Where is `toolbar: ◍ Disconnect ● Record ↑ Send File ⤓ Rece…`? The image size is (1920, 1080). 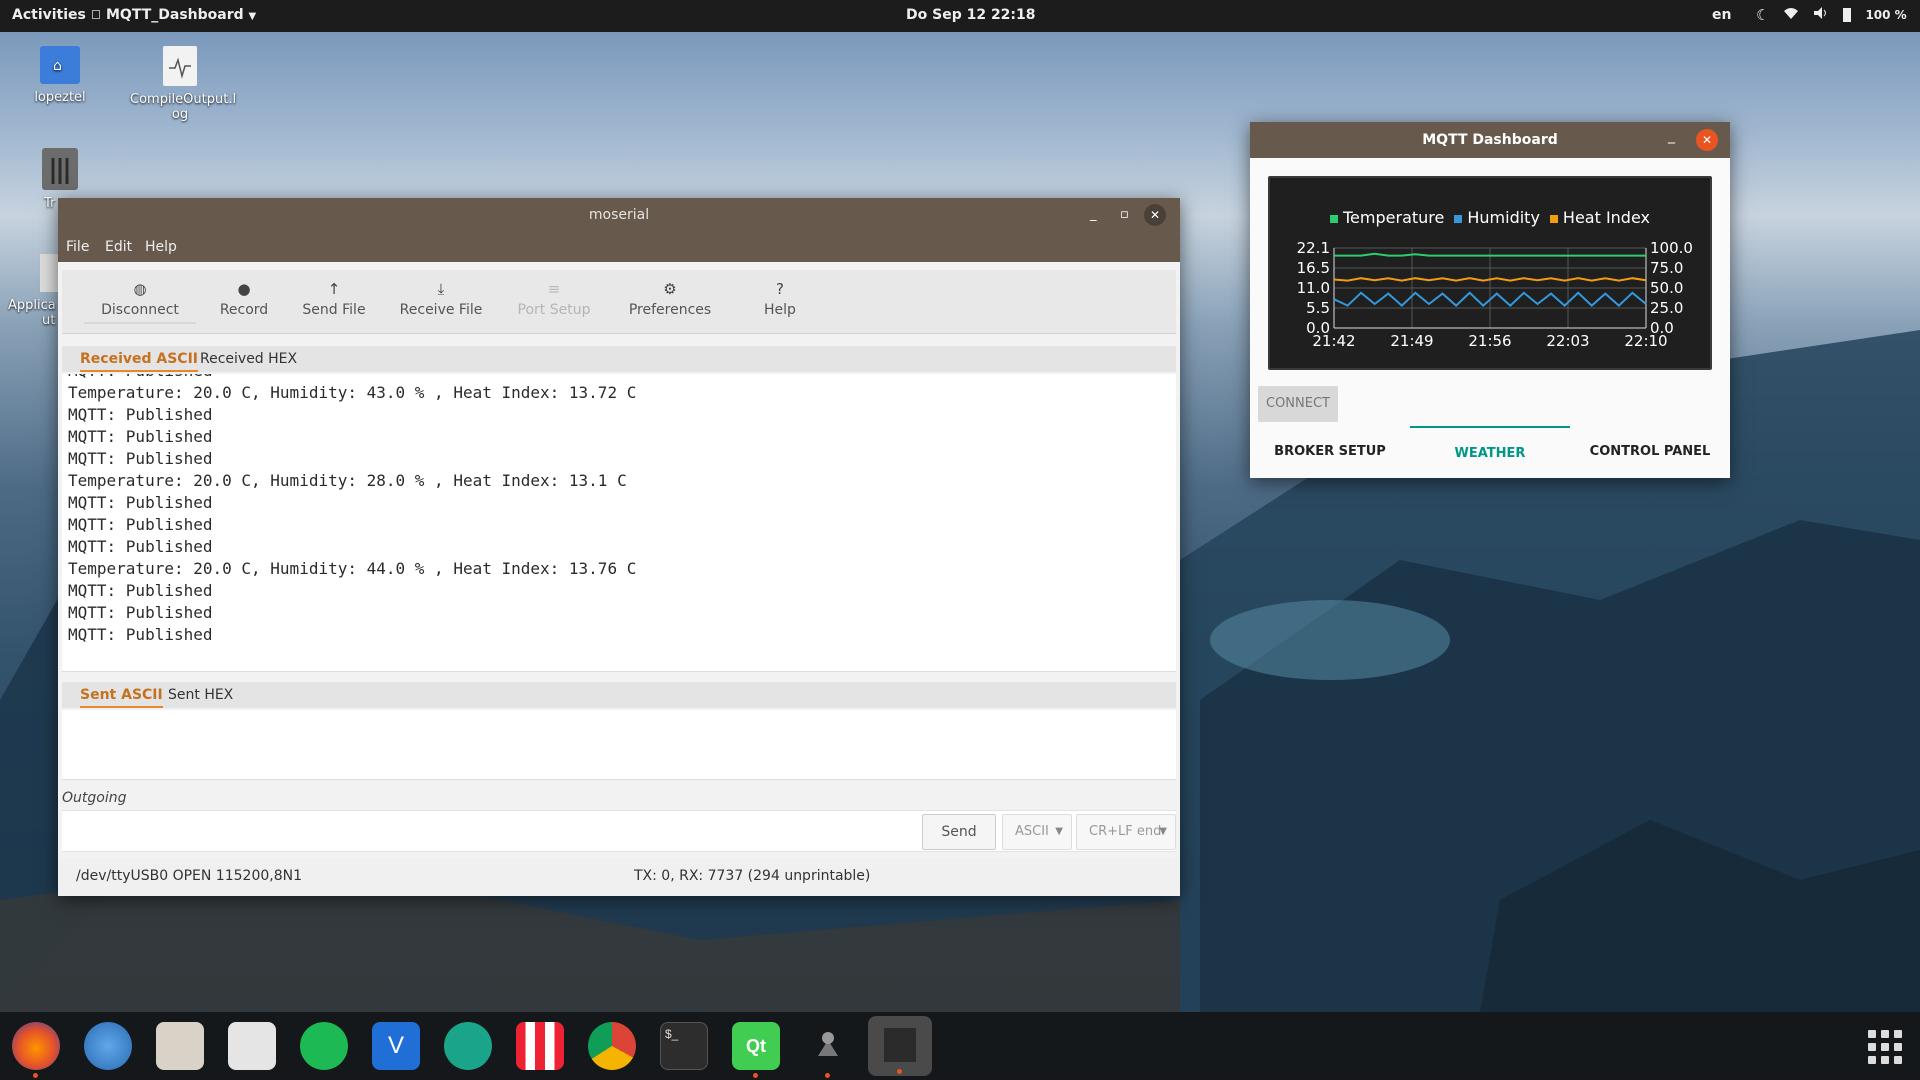
toolbar: ◍ Disconnect ● Record ↑ Send File ⤓ Rece… is located at coordinates (619, 302).